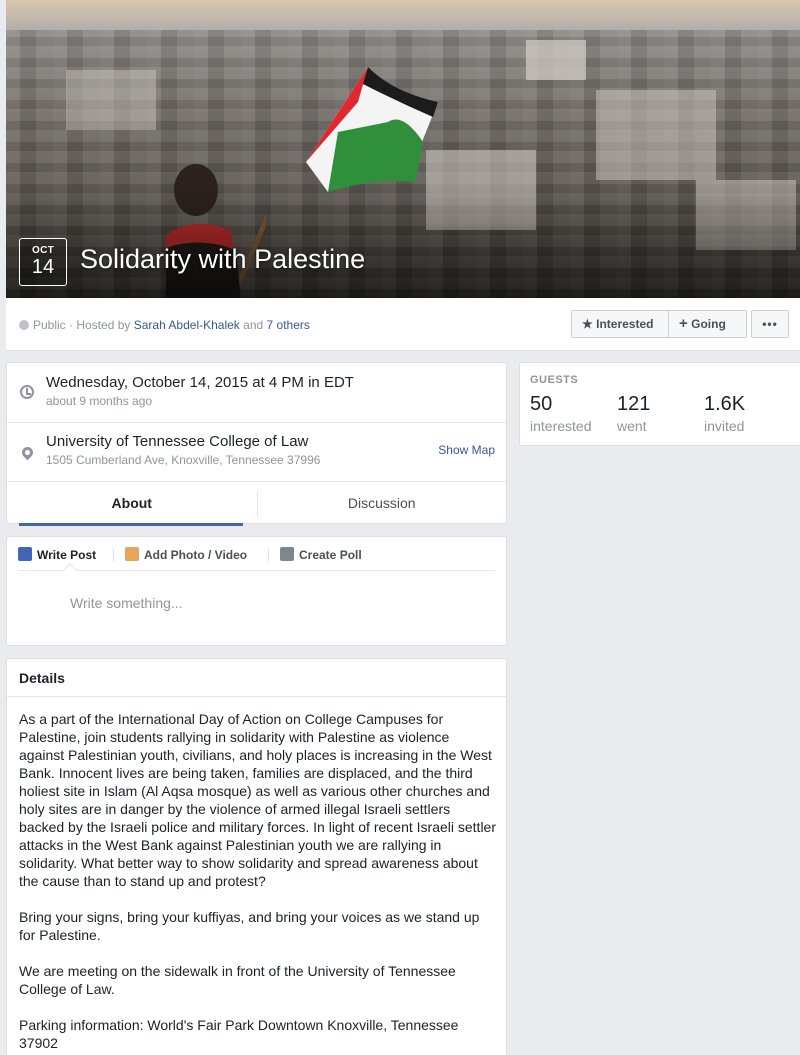 The image size is (800, 1055). I want to click on write-post-tab: Write Post, so click(57, 554).